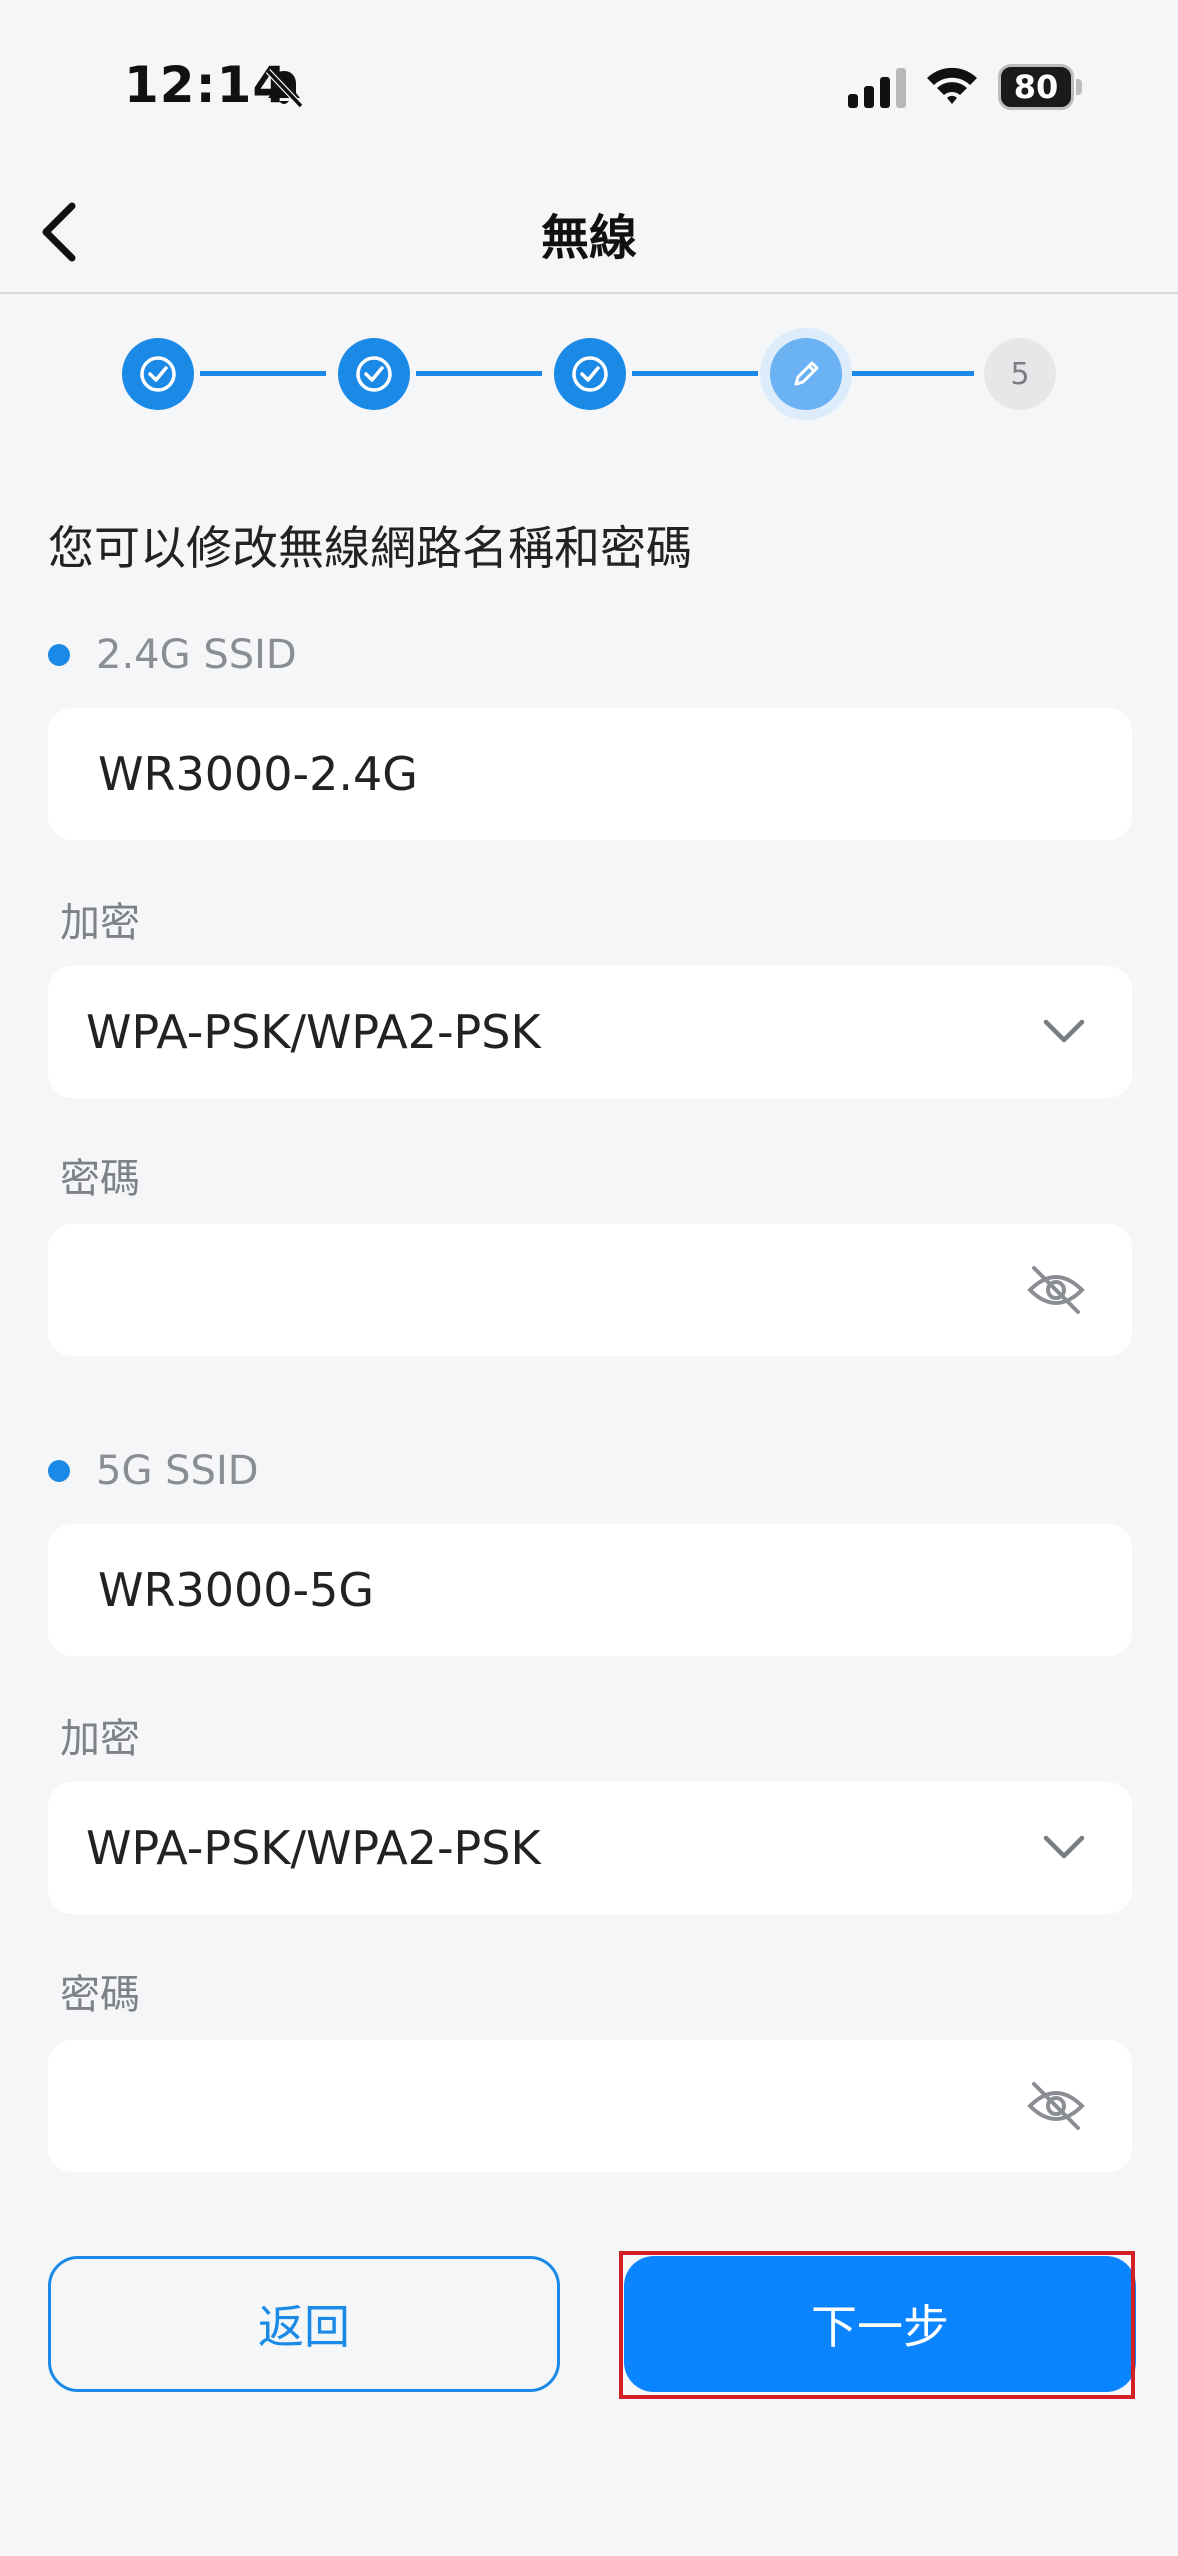 Image resolution: width=1178 pixels, height=2556 pixels. Describe the element at coordinates (877, 2325) in the screenshot. I see `highlight-box` at that location.